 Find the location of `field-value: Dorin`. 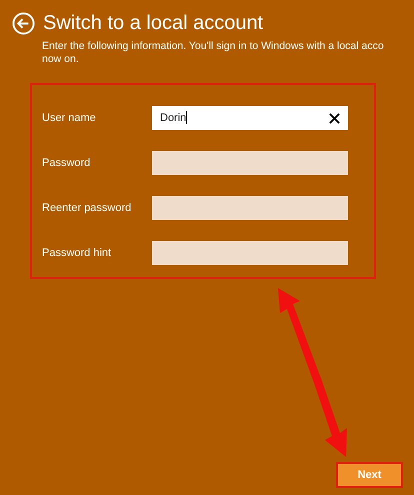

field-value: Dorin is located at coordinates (174, 118).